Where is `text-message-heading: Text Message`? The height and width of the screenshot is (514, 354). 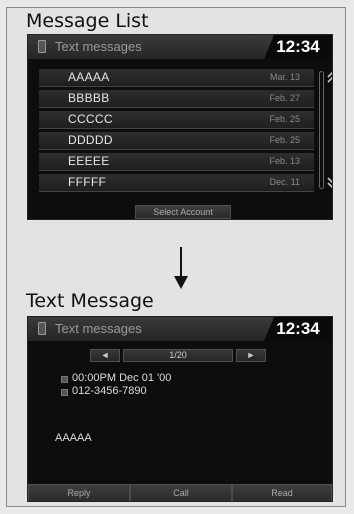 text-message-heading: Text Message is located at coordinates (90, 301).